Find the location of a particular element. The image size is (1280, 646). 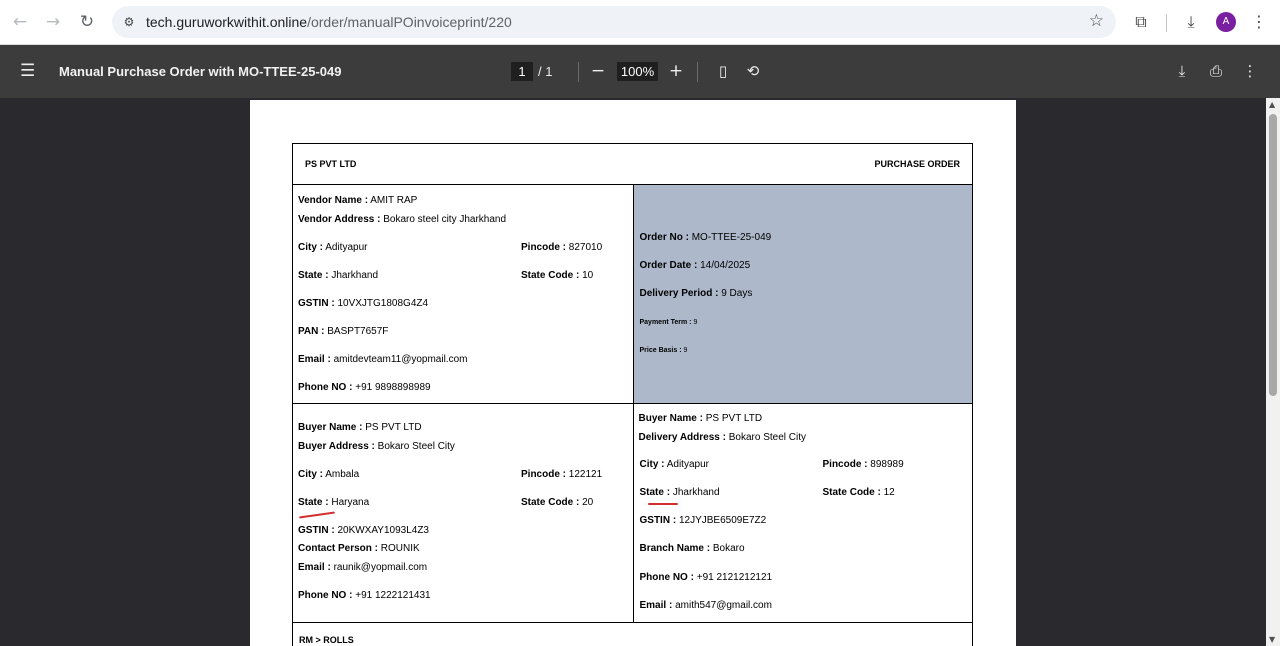

delivery-address: Delivery Address : Bokaro Steel City is located at coordinates (722, 437).